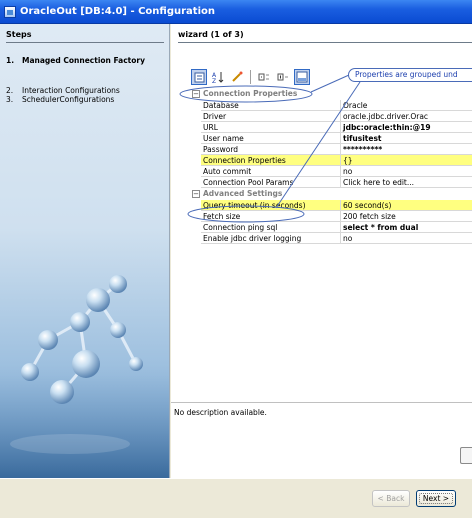 The width and height of the screenshot is (472, 518). I want to click on property-row: Enable jdbc driver logging no, so click(336, 238).